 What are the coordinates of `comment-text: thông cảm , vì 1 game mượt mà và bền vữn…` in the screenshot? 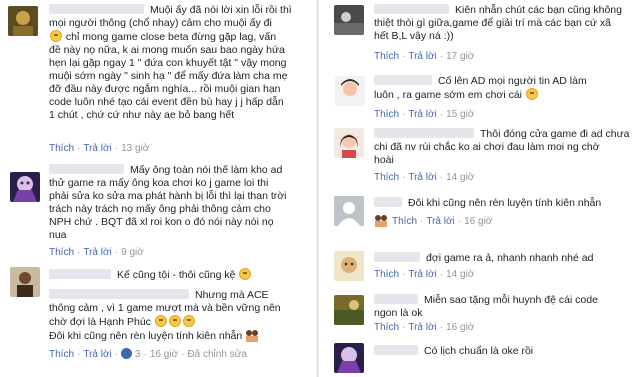 It's located at (165, 308).